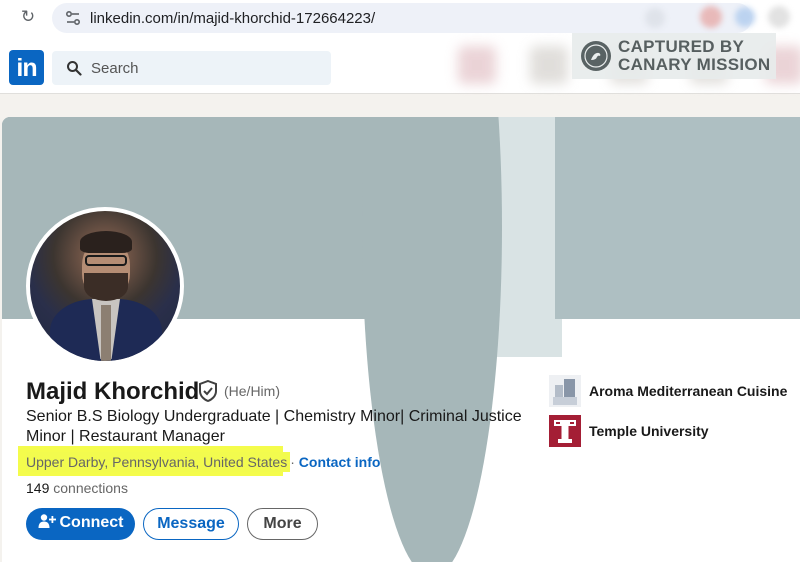 The height and width of the screenshot is (562, 800). Describe the element at coordinates (73, 18) in the screenshot. I see `site-info-icon` at that location.